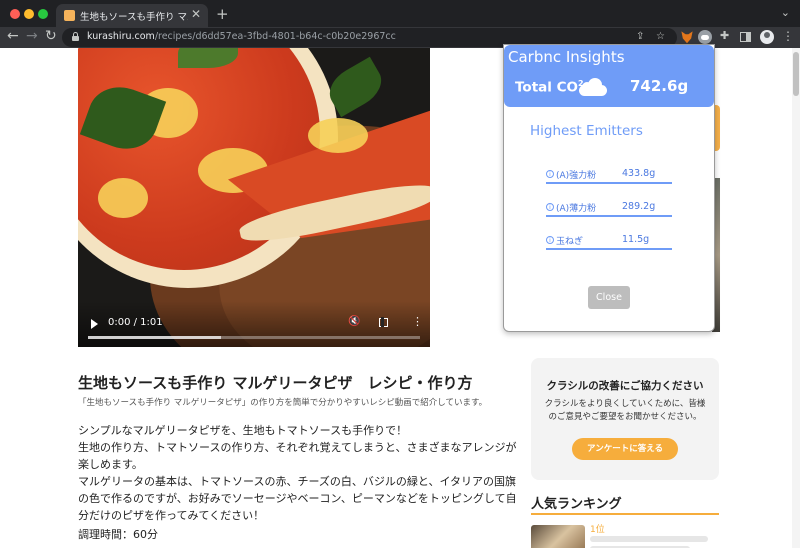 This screenshot has width=800, height=548. I want to click on description-line: 楽しめます。, so click(110, 464).